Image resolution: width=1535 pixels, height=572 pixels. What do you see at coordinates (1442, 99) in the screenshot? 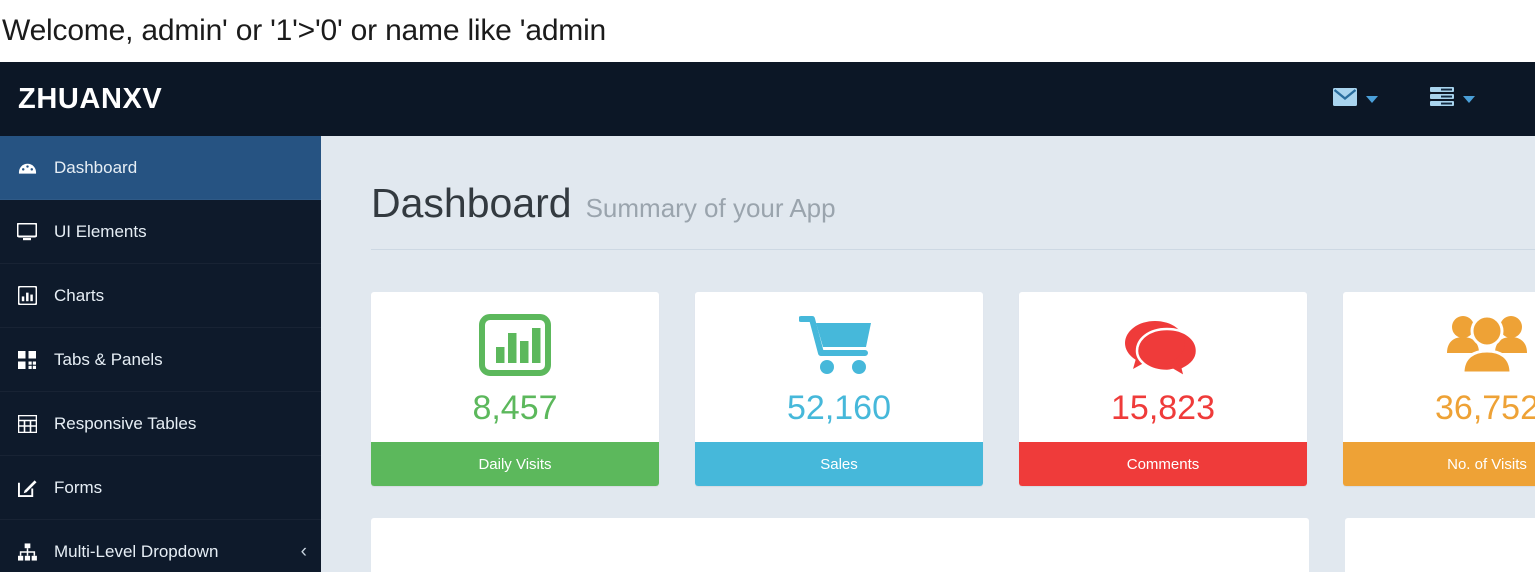
I see `tasks-icon` at bounding box center [1442, 99].